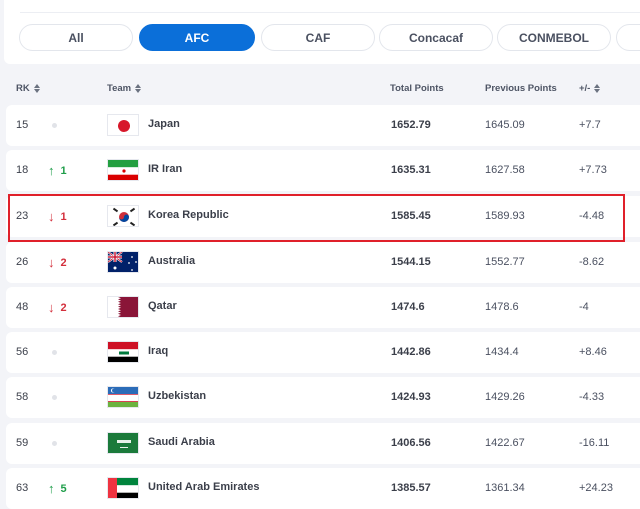 The height and width of the screenshot is (509, 640). What do you see at coordinates (320, 89) in the screenshot?
I see `table-header: RK Team Total Points Previous Points +/-` at bounding box center [320, 89].